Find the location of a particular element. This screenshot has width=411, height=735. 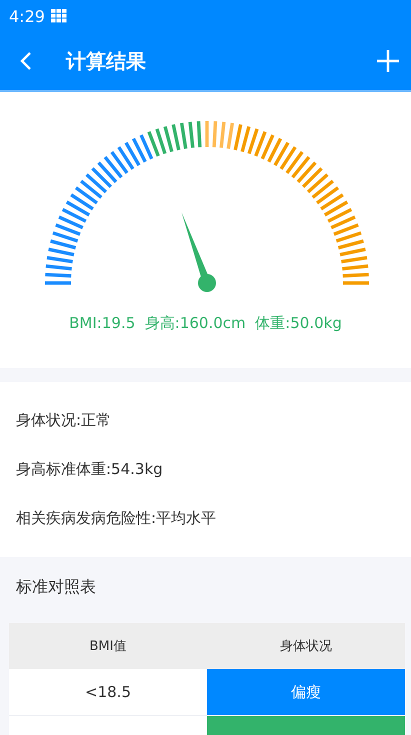

info-text: 相关疾病发病危险性:平均水平 is located at coordinates (117, 518).